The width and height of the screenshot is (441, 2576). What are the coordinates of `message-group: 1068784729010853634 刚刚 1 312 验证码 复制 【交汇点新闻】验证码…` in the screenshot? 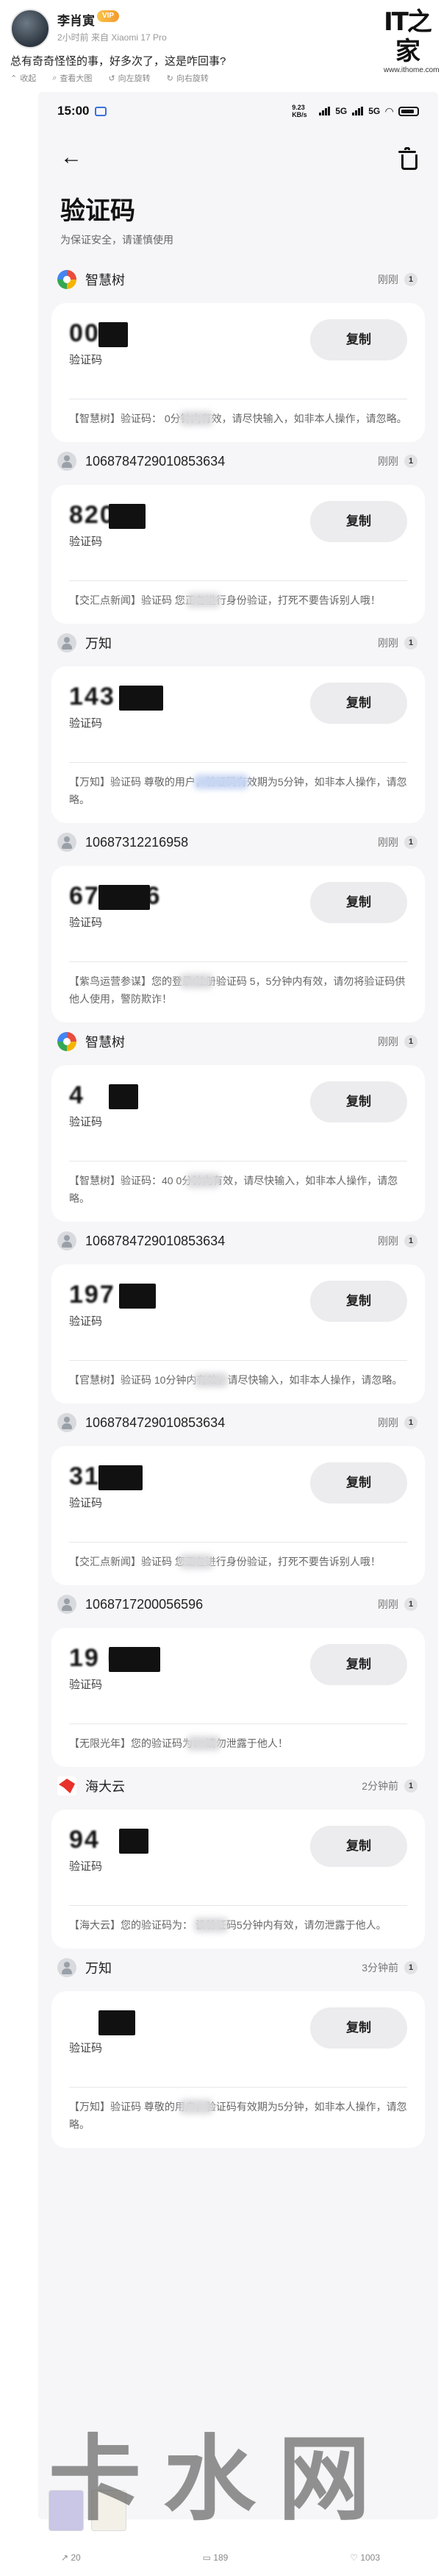 It's located at (238, 1494).